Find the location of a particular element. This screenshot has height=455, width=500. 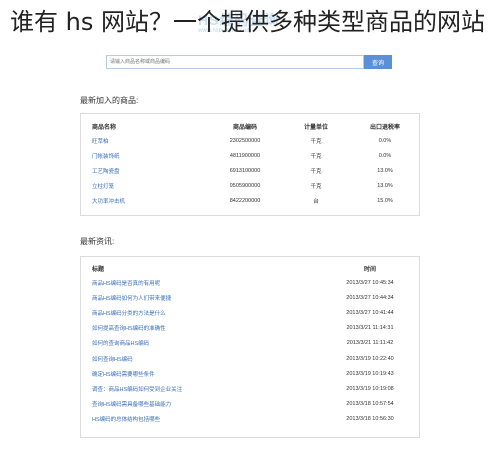

page-headline: 谁有 hs 网站？一个提供多种类型商品的网站 is located at coordinates (247, 22).